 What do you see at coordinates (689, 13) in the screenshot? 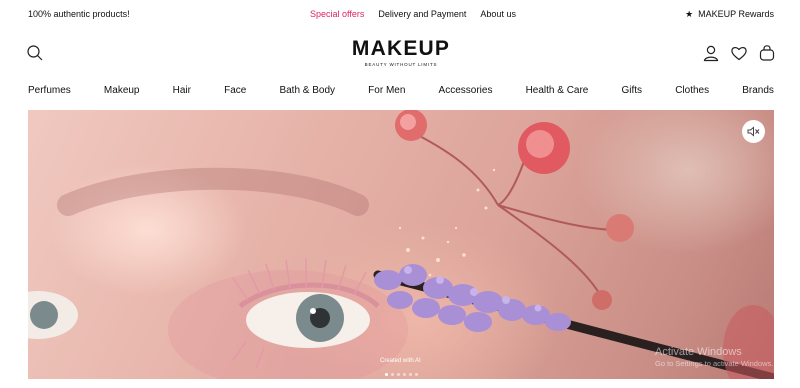
I see `star-icon: ★` at bounding box center [689, 13].